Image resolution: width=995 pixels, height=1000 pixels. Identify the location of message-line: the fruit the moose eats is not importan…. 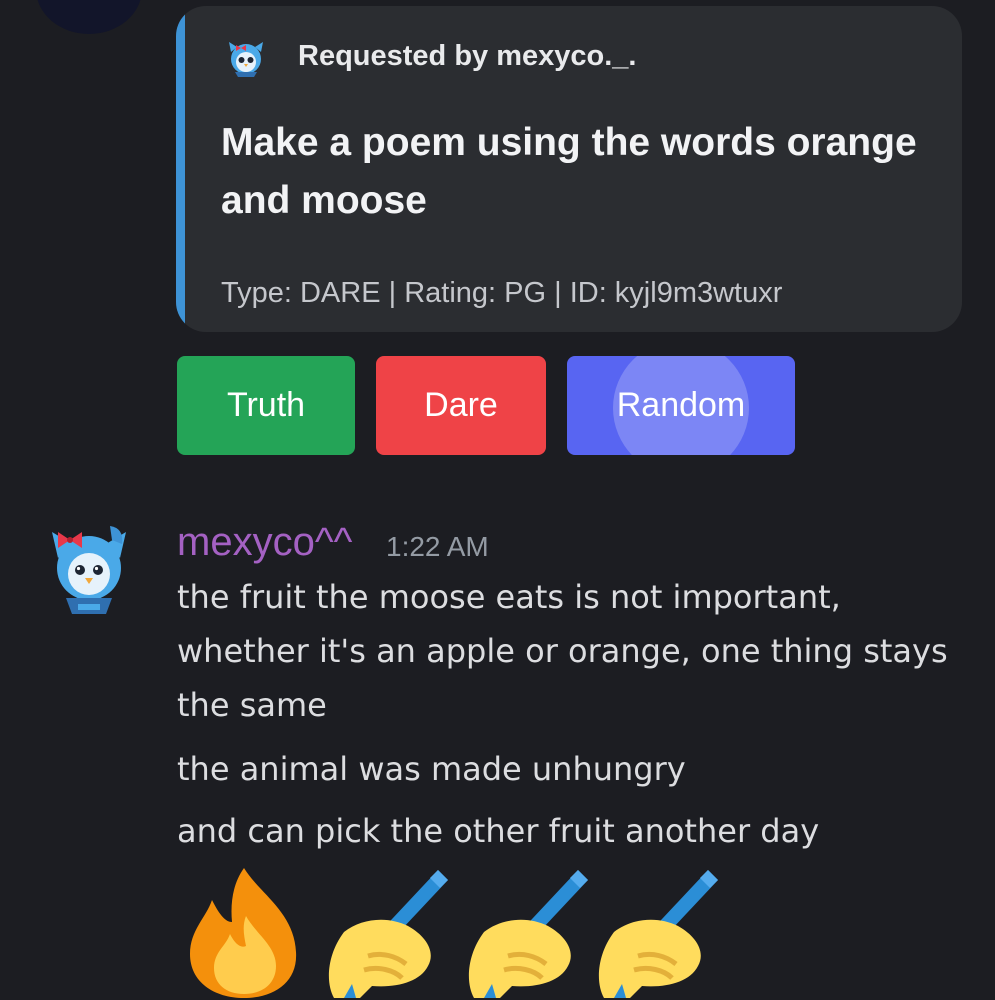
(509, 597).